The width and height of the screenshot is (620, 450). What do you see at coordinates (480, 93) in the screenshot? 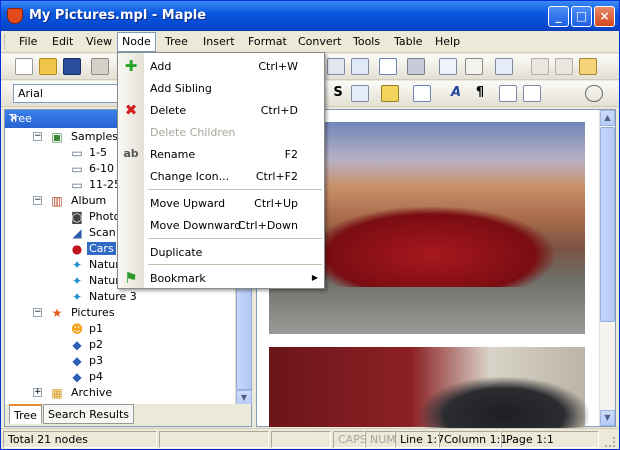
I see `paragraph-icon: ¶` at bounding box center [480, 93].